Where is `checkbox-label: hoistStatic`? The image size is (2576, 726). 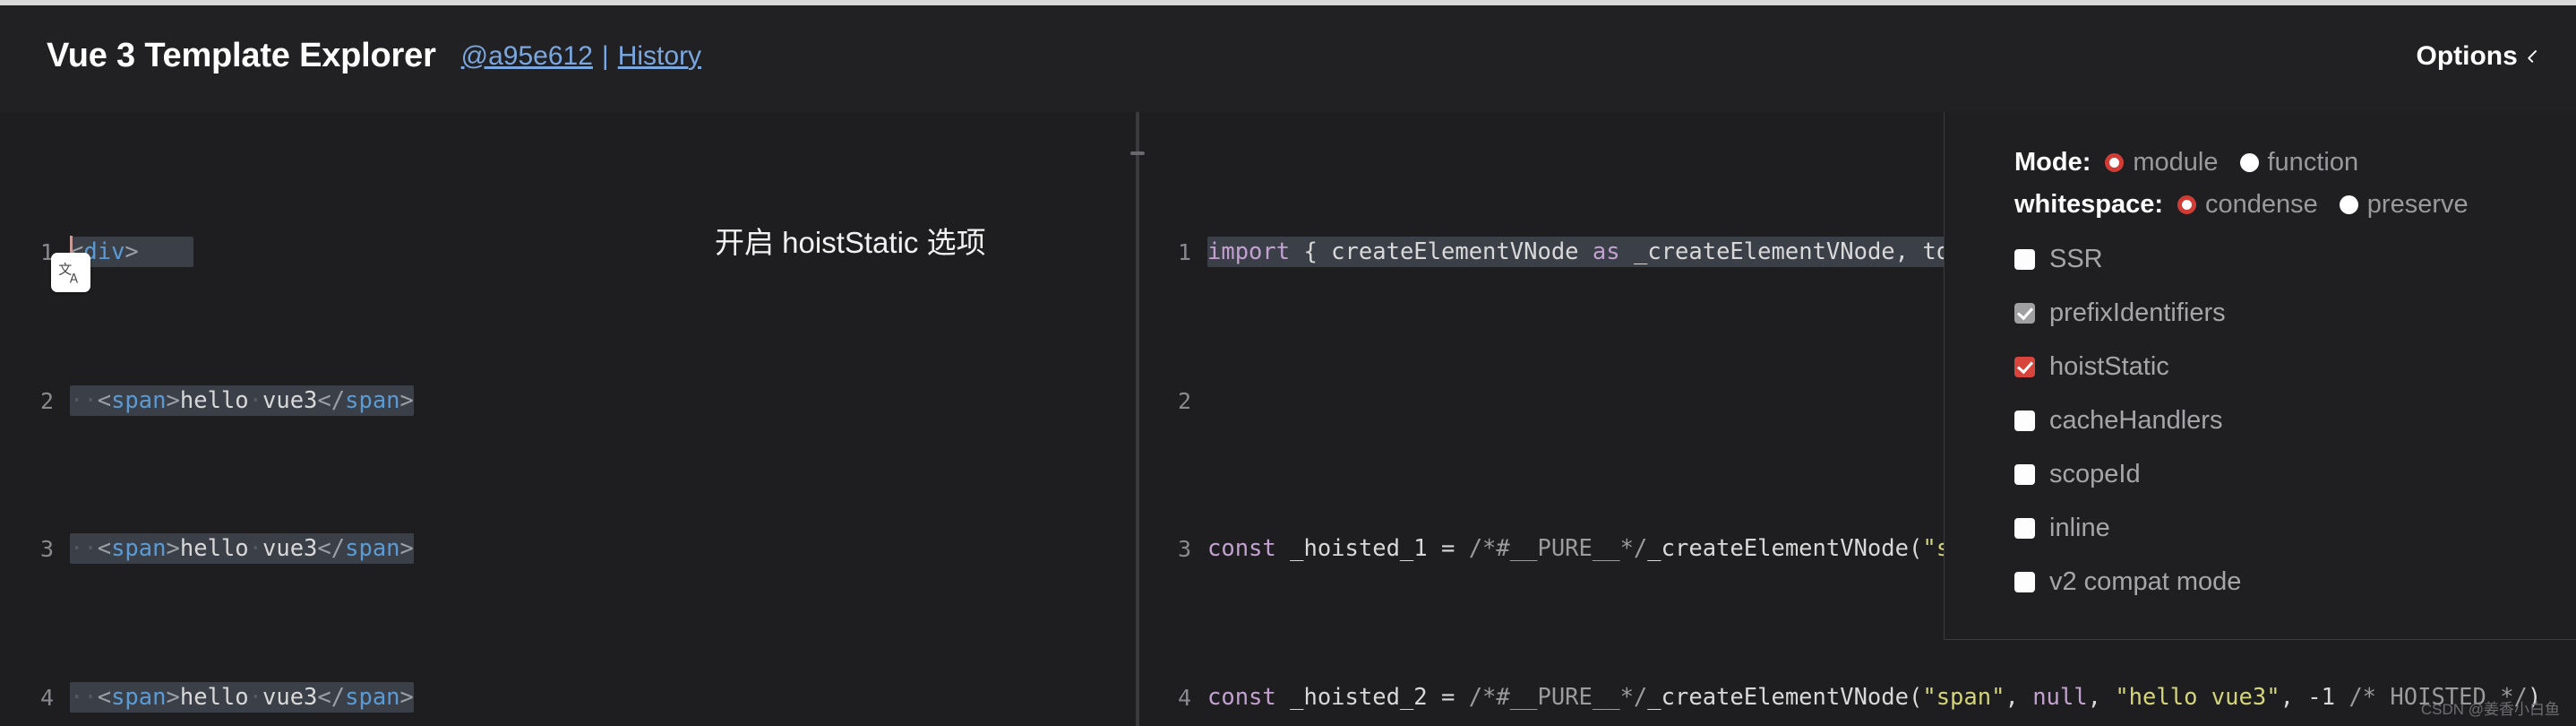 checkbox-label: hoistStatic is located at coordinates (2109, 366).